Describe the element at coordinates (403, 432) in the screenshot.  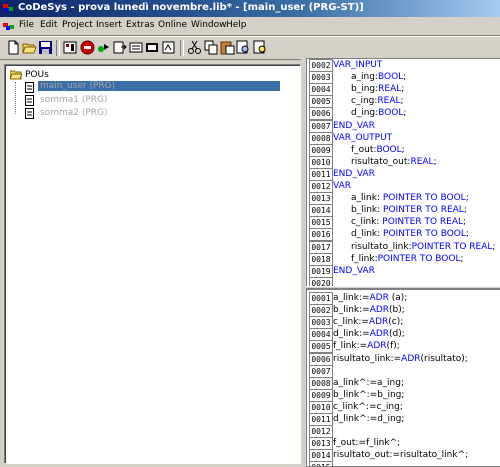
I see `code-line: 0012` at that location.